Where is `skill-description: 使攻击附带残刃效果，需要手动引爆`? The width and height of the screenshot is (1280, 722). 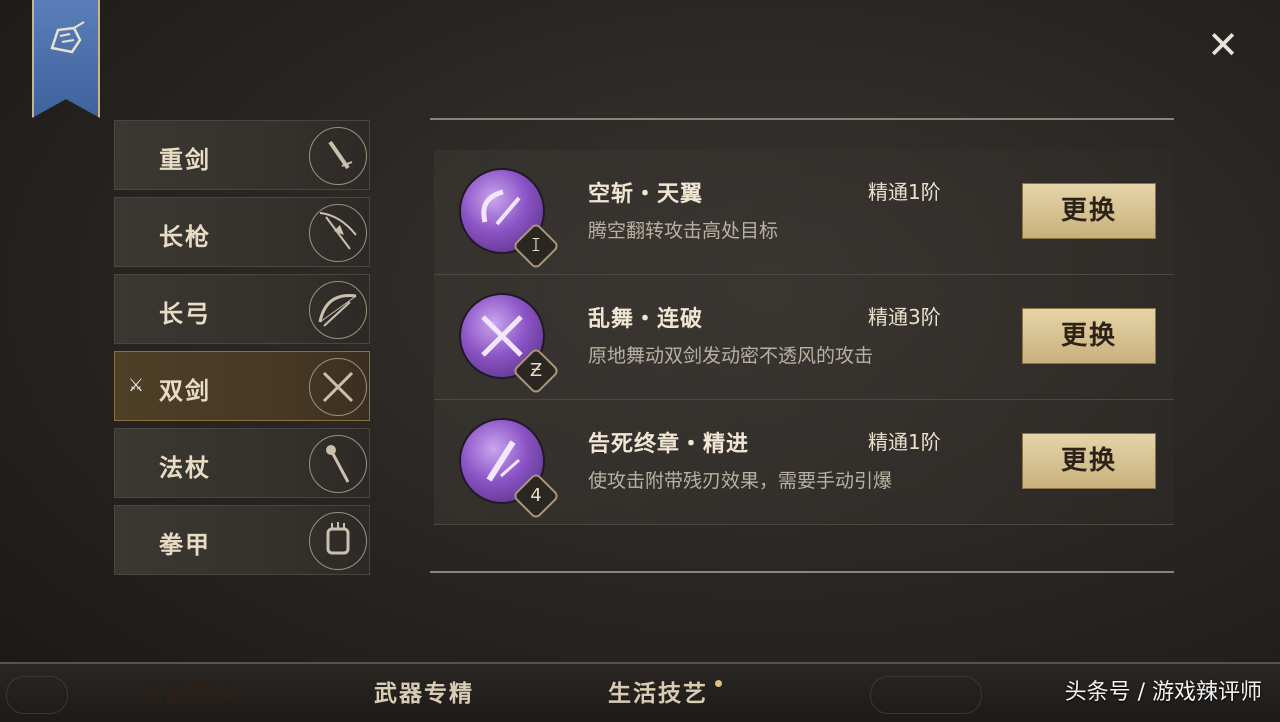 skill-description: 使攻击附带残刃效果，需要手动引爆 is located at coordinates (740, 481).